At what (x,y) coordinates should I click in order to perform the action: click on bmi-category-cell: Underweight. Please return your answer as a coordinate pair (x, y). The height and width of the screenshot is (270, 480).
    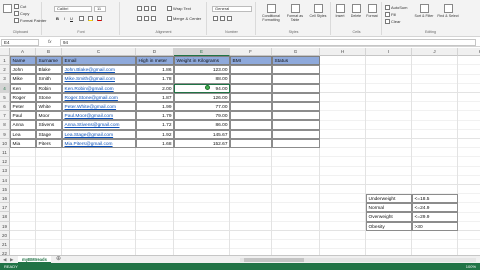
    Looking at the image, I should click on (389, 199).